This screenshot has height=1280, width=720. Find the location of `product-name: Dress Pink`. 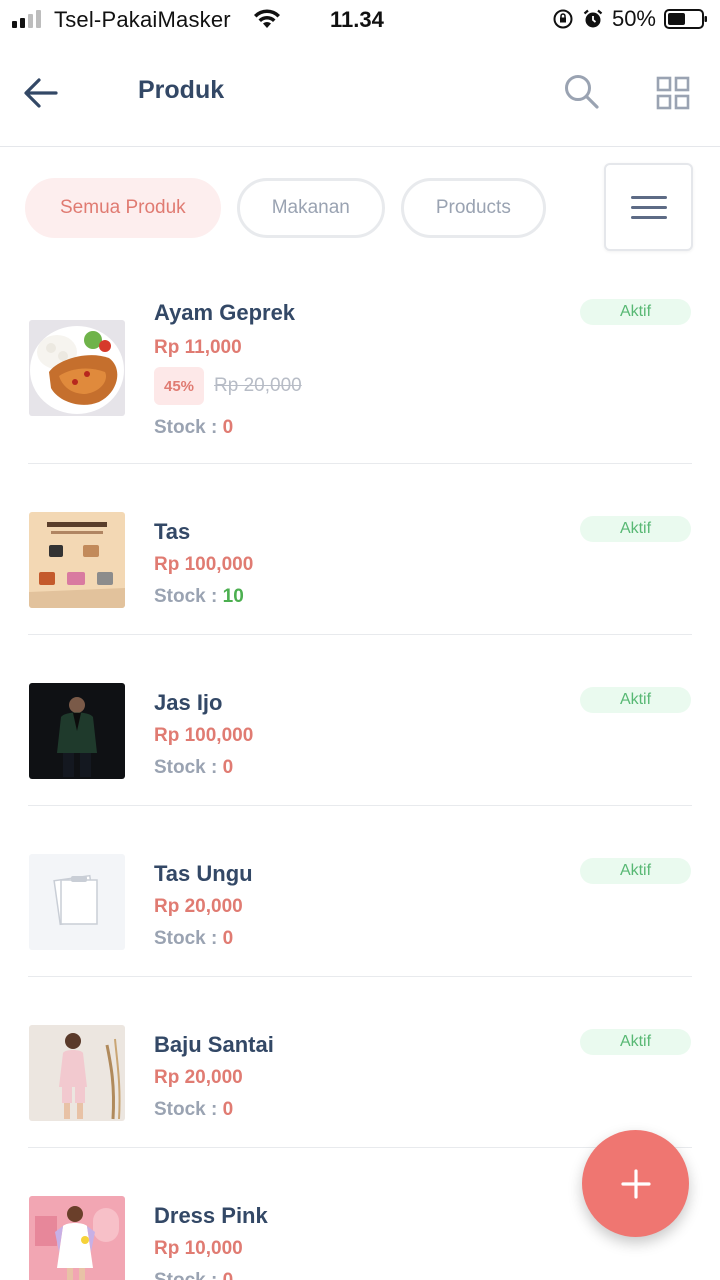

product-name: Dress Pink is located at coordinates (211, 1215).